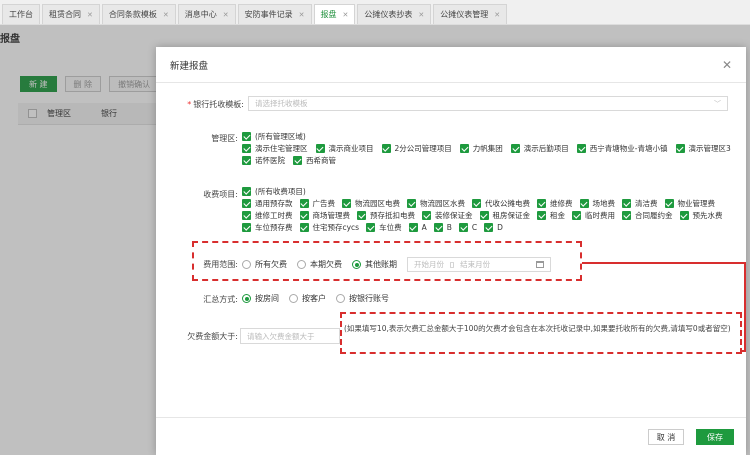  Describe the element at coordinates (206, 14) in the screenshot. I see `tab-message-center: 消息中心 ✕` at that location.